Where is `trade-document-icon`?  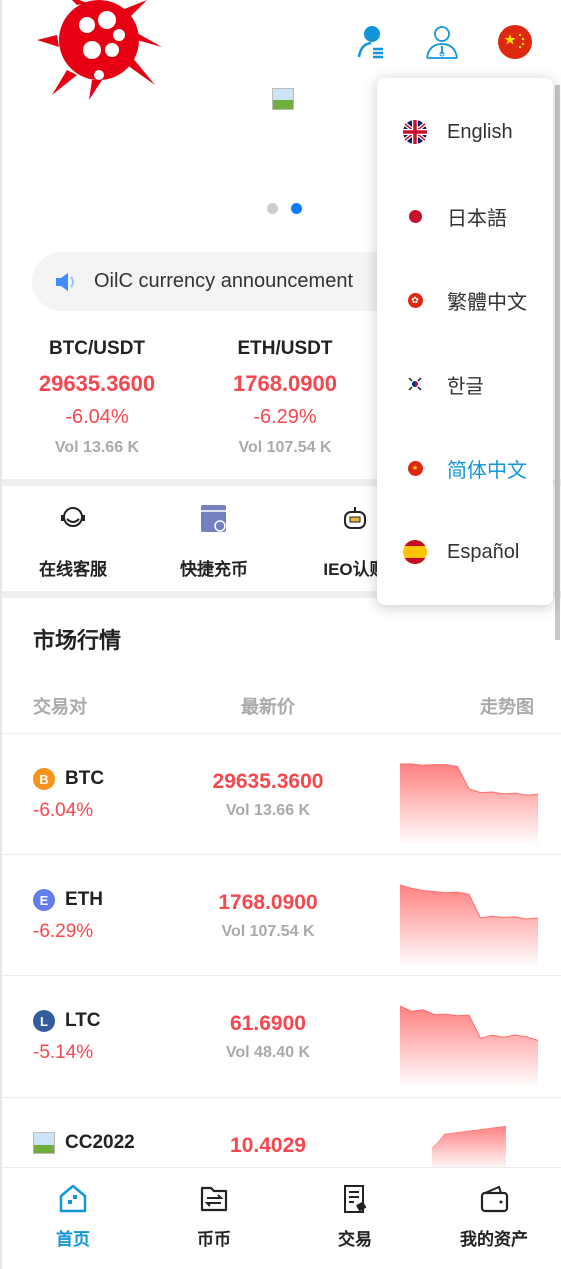
trade-document-icon is located at coordinates (355, 1199).